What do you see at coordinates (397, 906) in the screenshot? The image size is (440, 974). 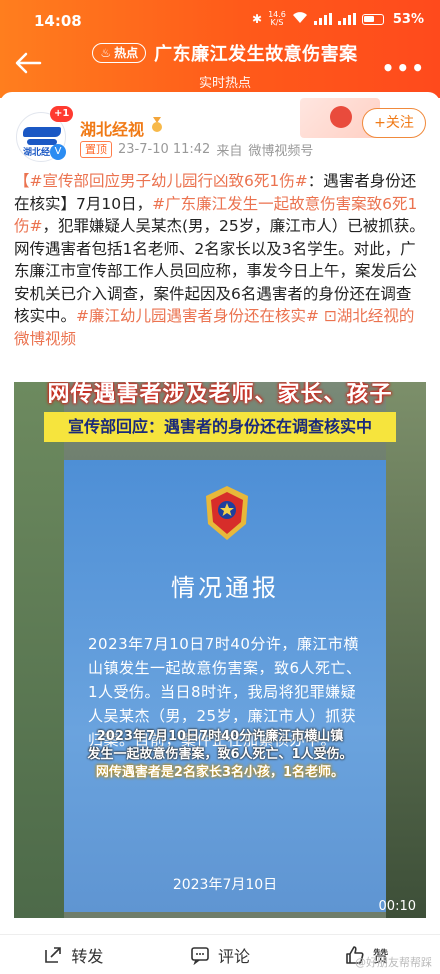 I see `video-duration: 00:10` at bounding box center [397, 906].